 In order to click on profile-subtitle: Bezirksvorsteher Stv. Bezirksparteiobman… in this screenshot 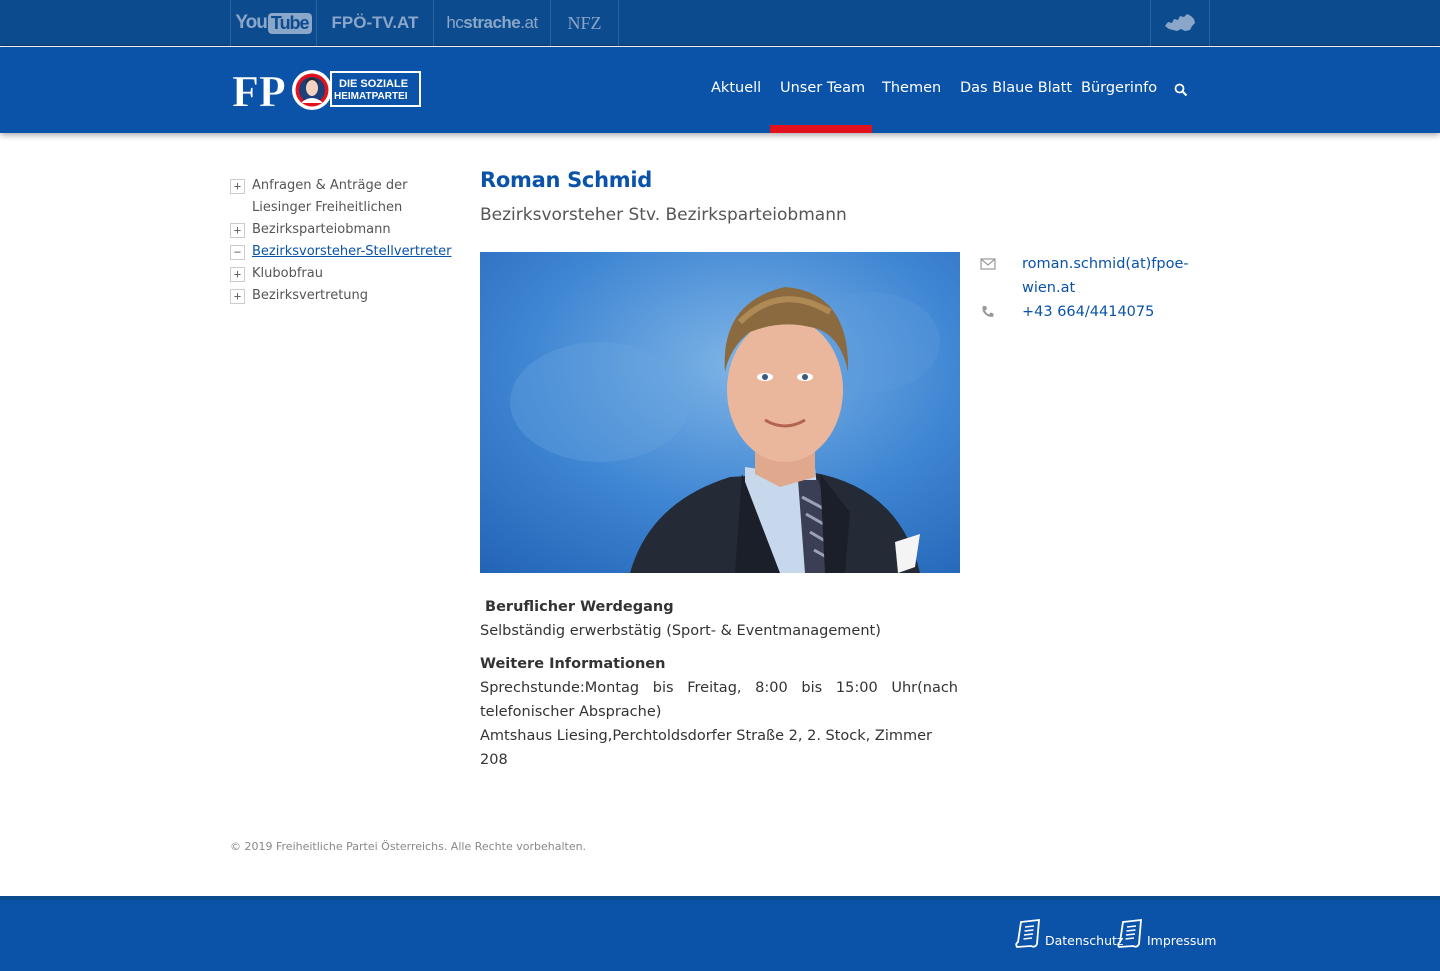, I will do `click(663, 215)`.